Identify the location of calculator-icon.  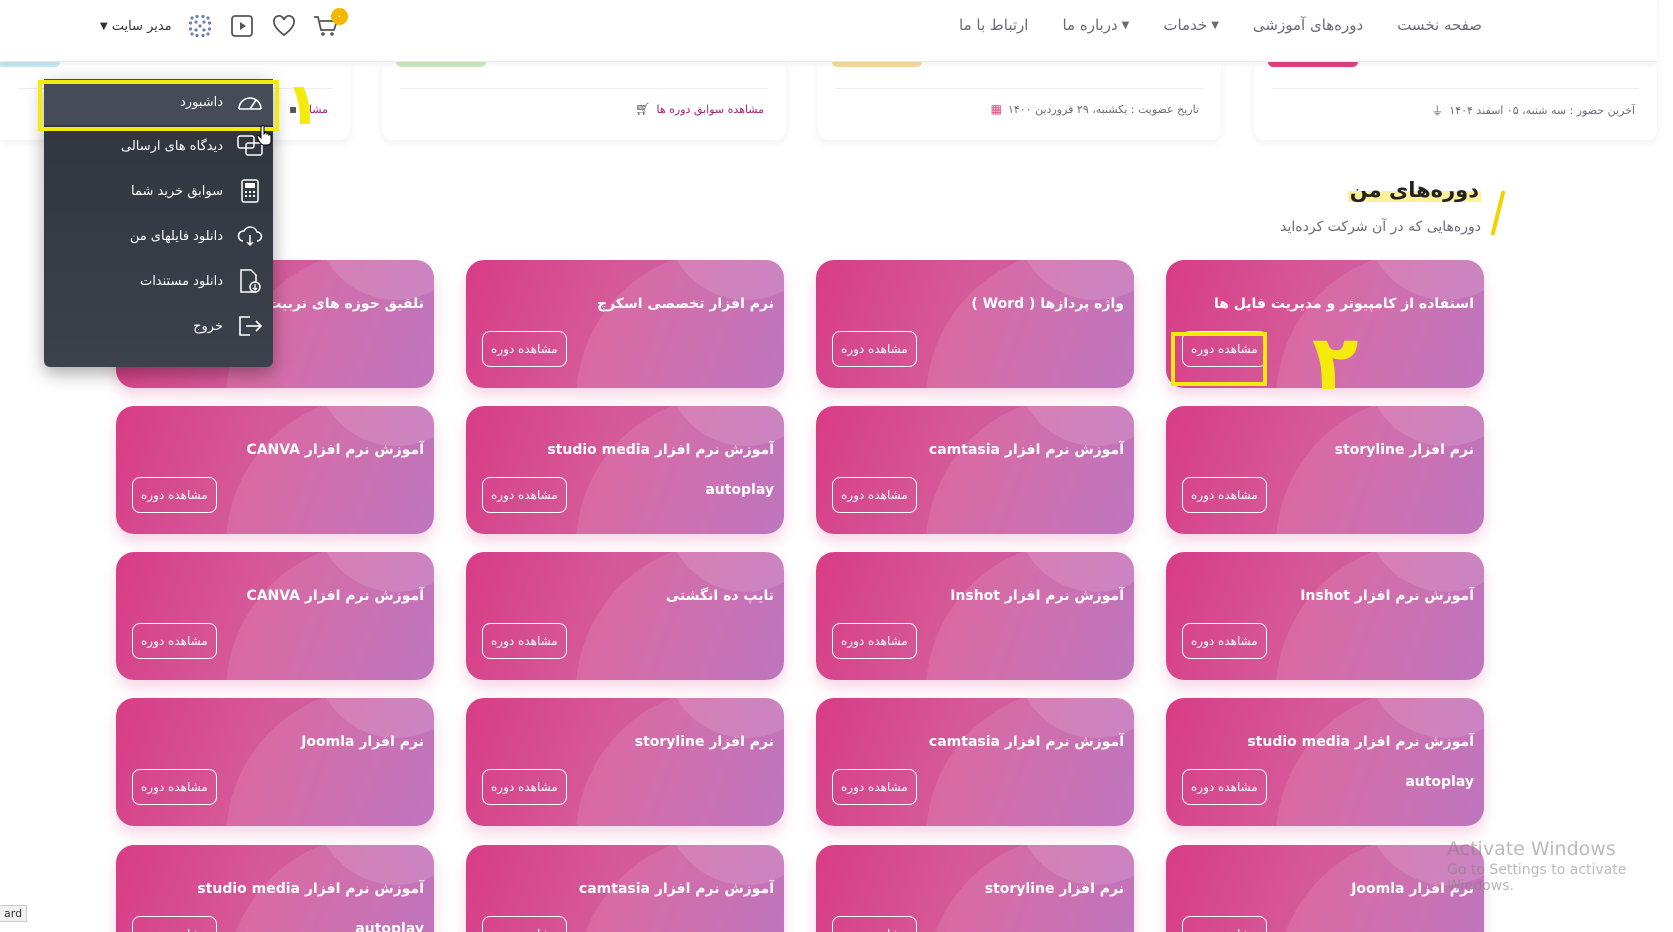
(250, 191).